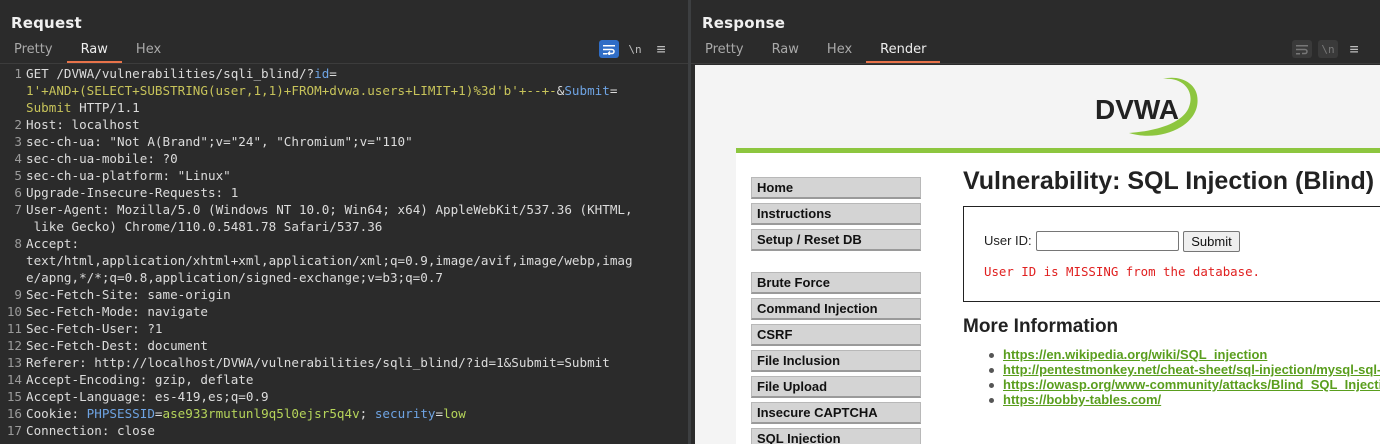  What do you see at coordinates (836, 387) in the screenshot?
I see `menu-item-file-upload: File Upload` at bounding box center [836, 387].